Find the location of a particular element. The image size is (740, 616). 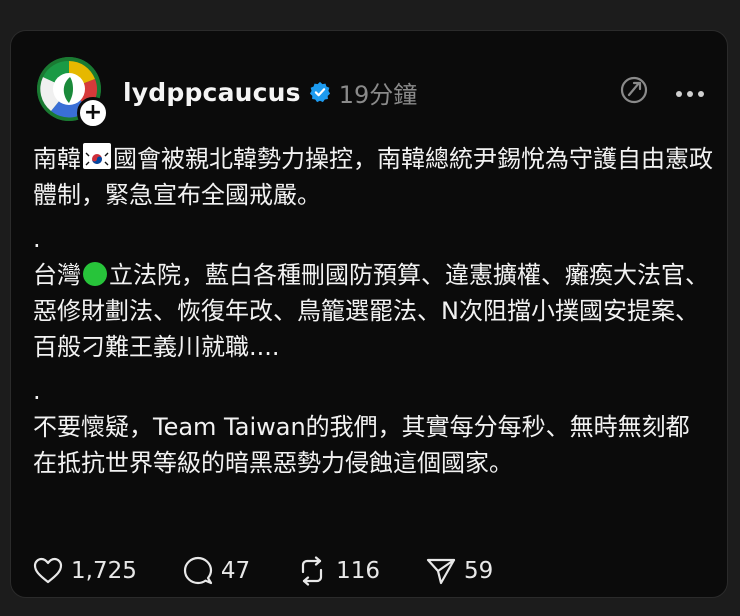

paragraph-1-lead: 南韓 is located at coordinates (57, 159).